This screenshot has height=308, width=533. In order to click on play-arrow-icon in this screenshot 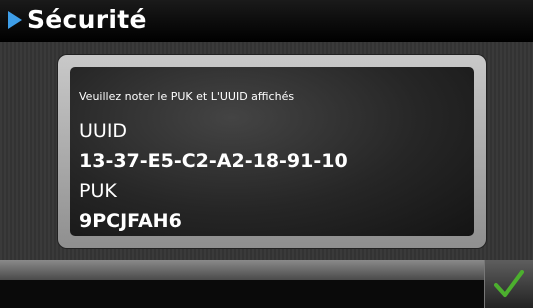, I will do `click(15, 20)`.